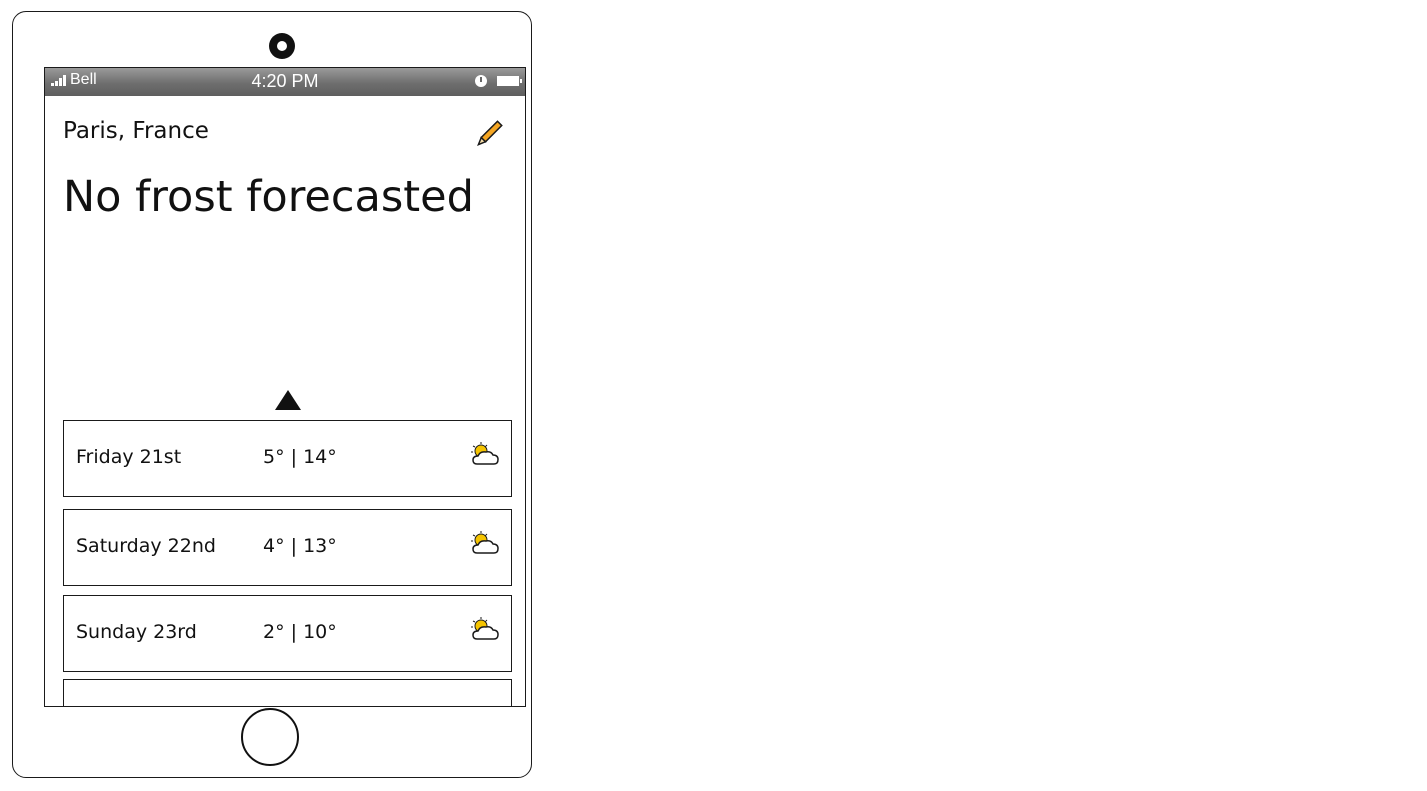 Image resolution: width=1427 pixels, height=791 pixels. I want to click on battery-icon, so click(509, 81).